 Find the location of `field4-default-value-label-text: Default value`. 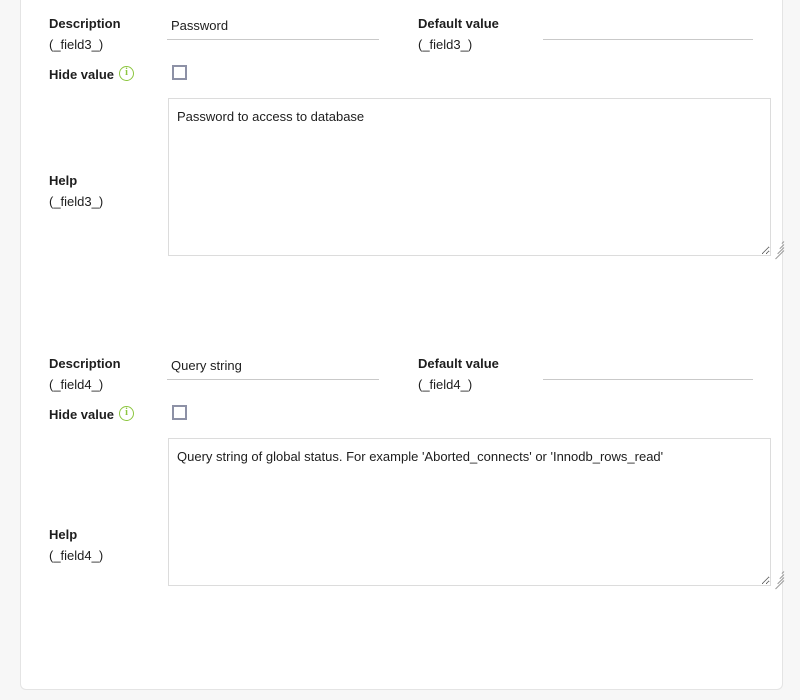

field4-default-value-label-text: Default value is located at coordinates (458, 363).